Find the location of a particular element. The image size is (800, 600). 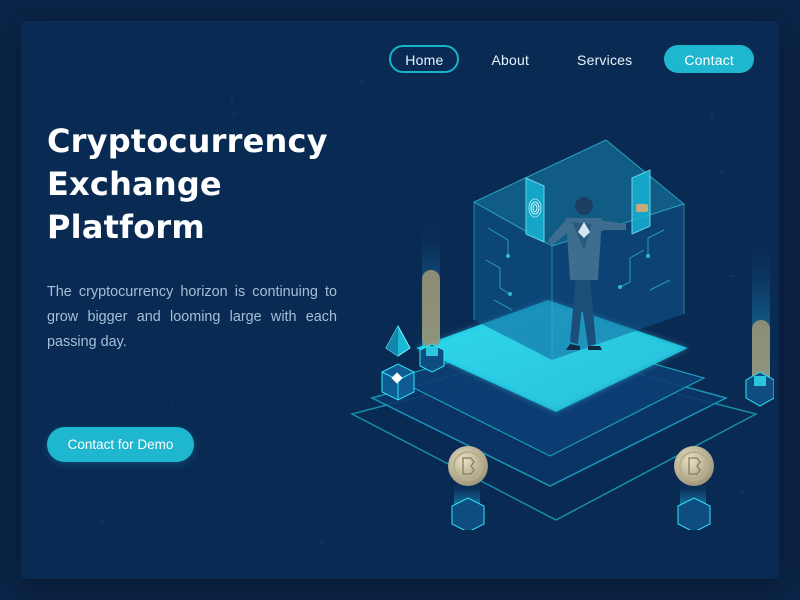

hero-title-line: Exchange is located at coordinates (134, 184).